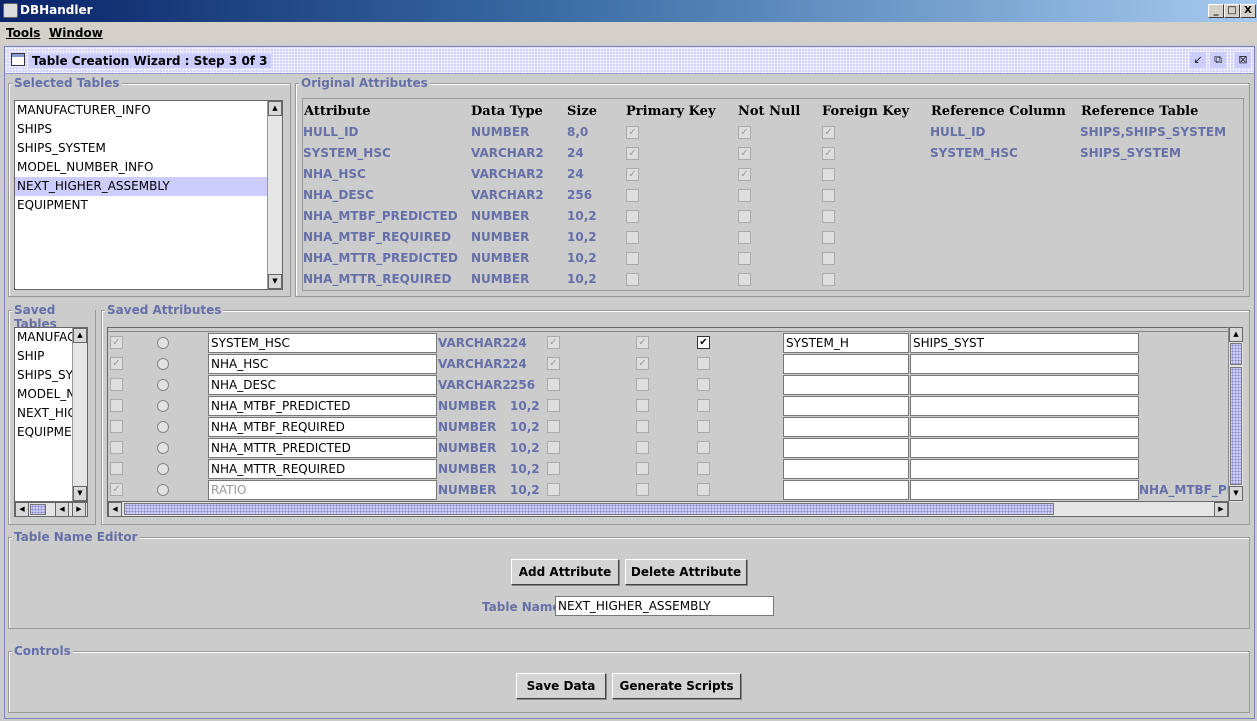 This screenshot has height=721, width=1257. I want to click on hscroll-thumb, so click(589, 509).